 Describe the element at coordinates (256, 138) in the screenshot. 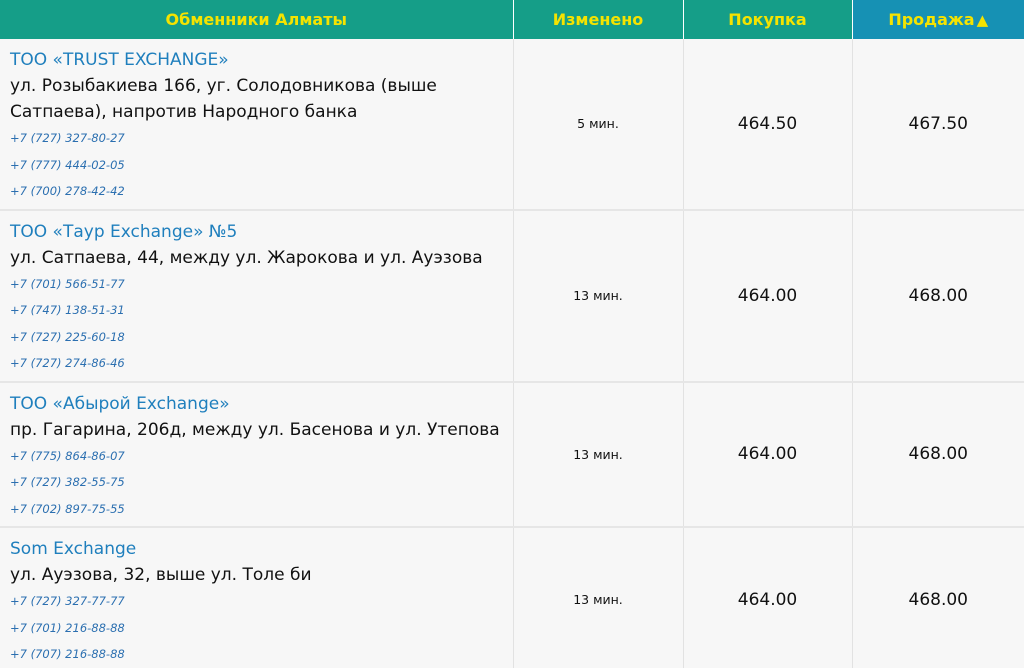

I see `phone-link: +7 (727) 327-80-27` at that location.